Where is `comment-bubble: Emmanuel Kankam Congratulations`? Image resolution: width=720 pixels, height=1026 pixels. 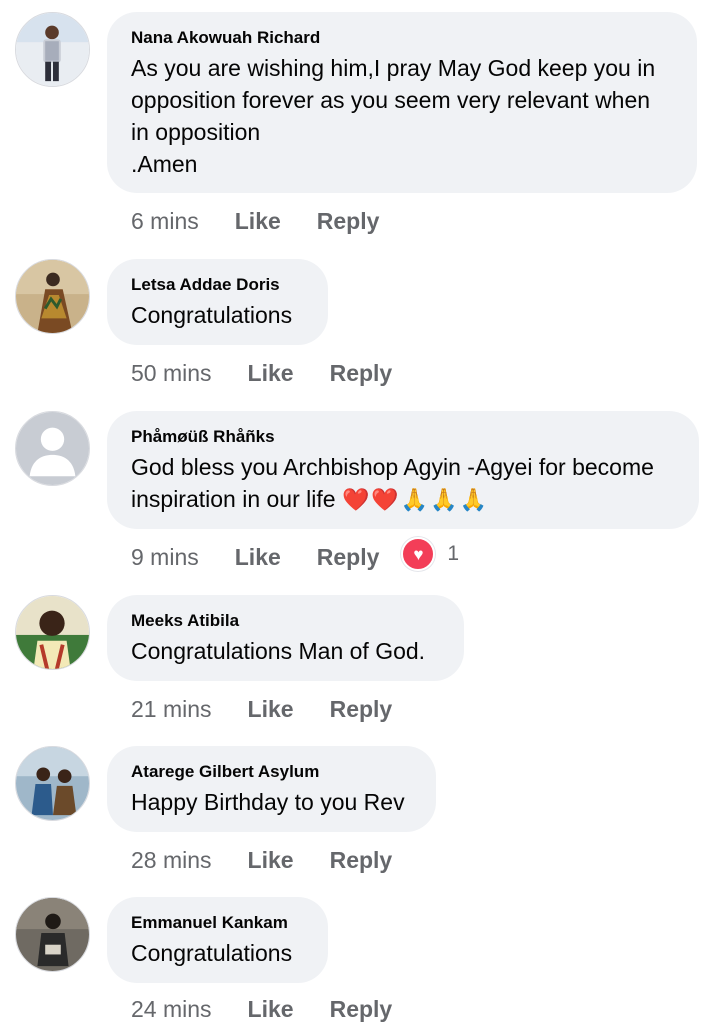 comment-bubble: Emmanuel Kankam Congratulations is located at coordinates (217, 940).